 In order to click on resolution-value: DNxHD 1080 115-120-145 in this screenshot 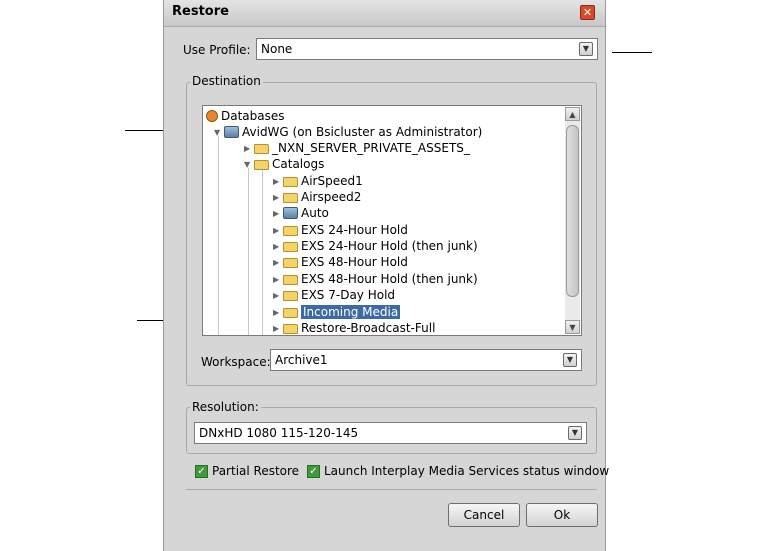, I will do `click(279, 433)`.